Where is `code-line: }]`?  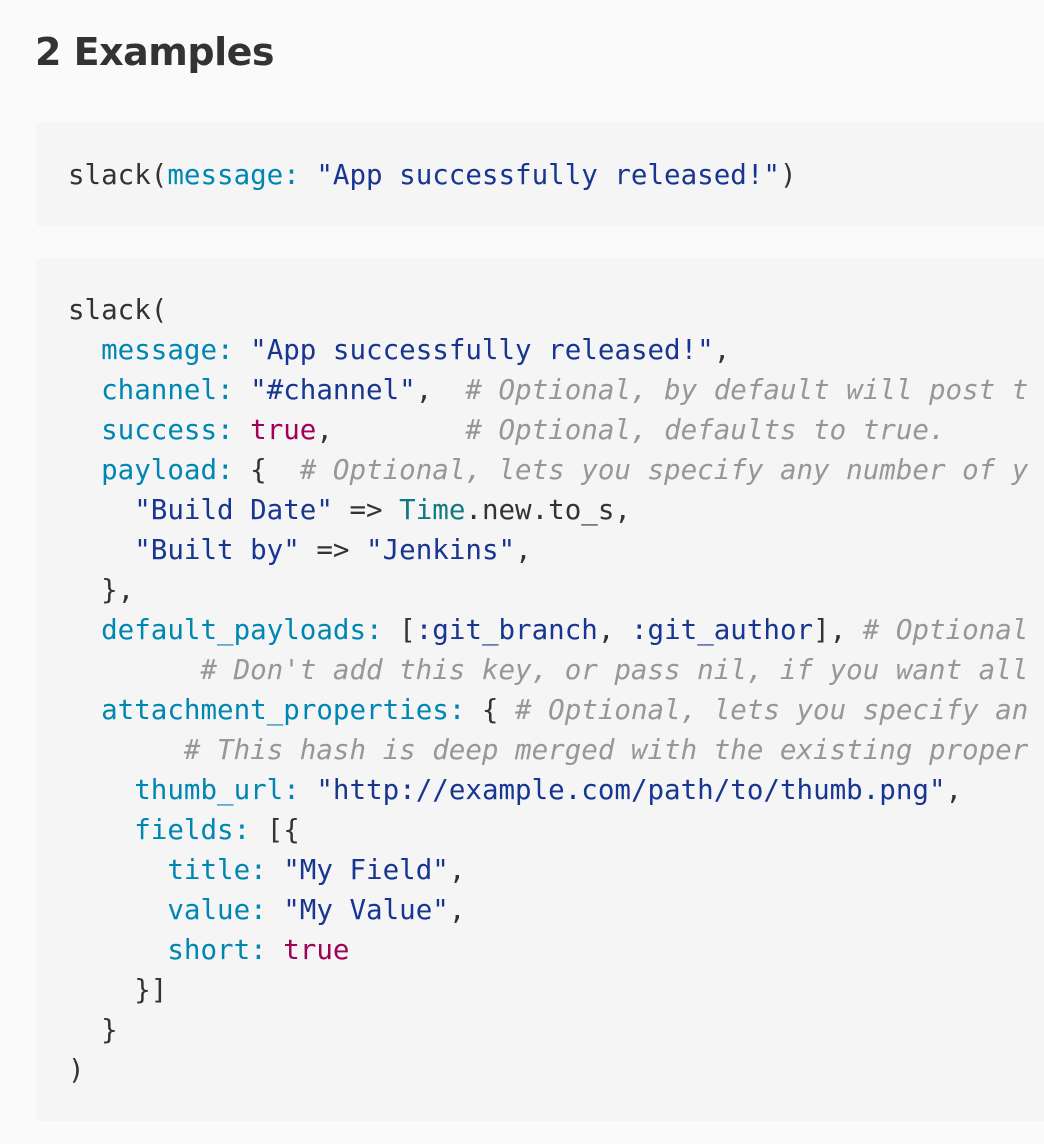
code-line: }] is located at coordinates (548, 990).